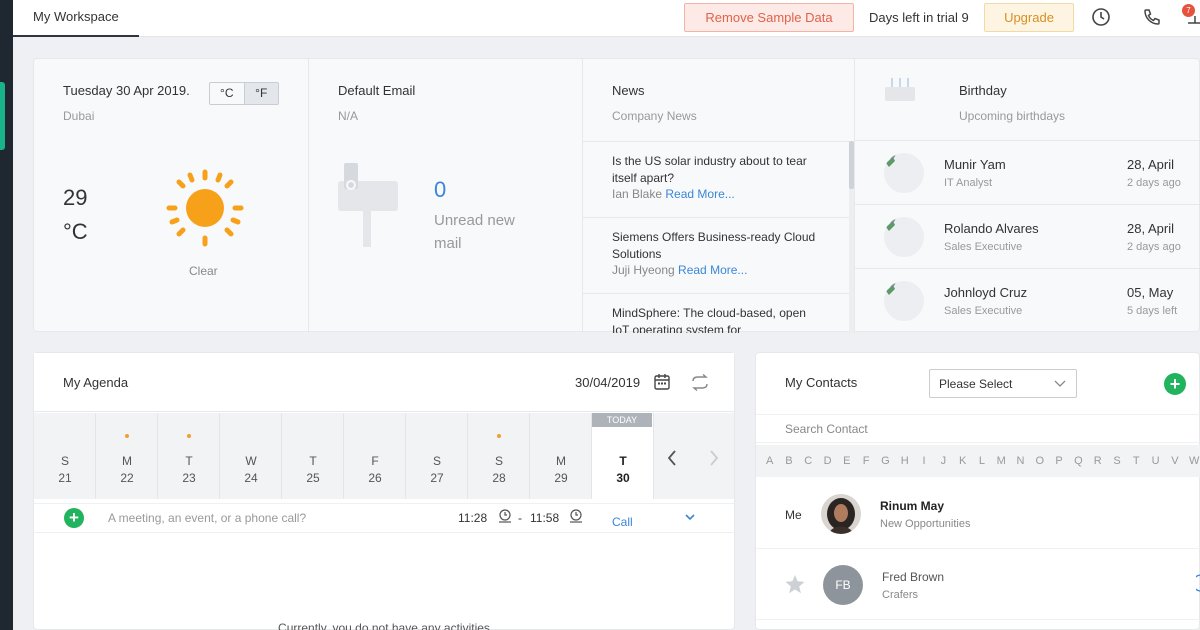  I want to click on contact-row-me: Me Rinum May New Opportunities, so click(978, 514).